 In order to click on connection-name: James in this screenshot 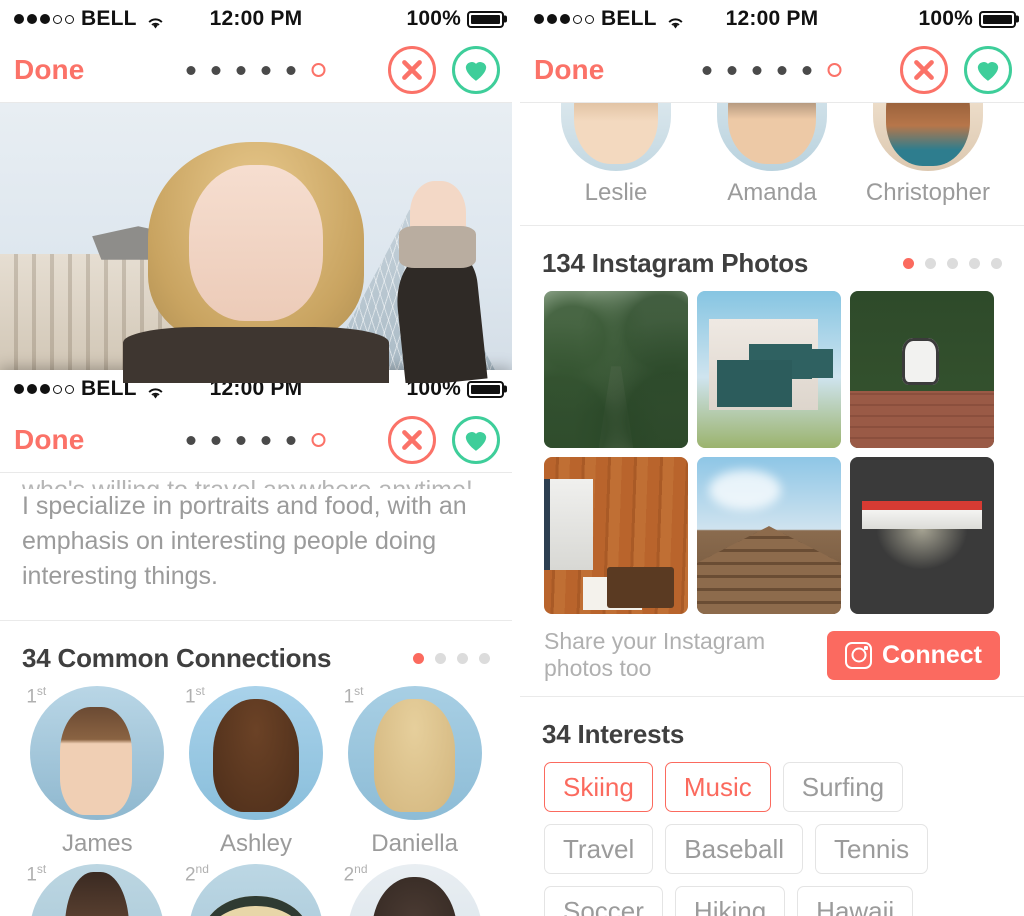, I will do `click(97, 843)`.